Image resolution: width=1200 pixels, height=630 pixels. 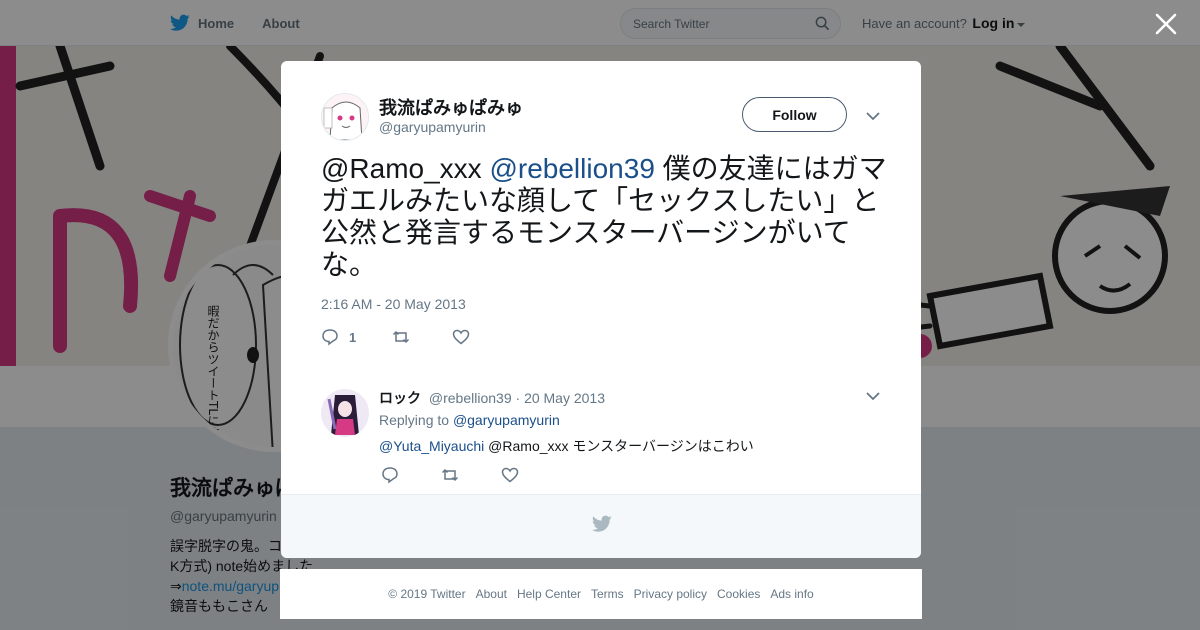 I want to click on reply-button: 1, so click(x=338, y=337).